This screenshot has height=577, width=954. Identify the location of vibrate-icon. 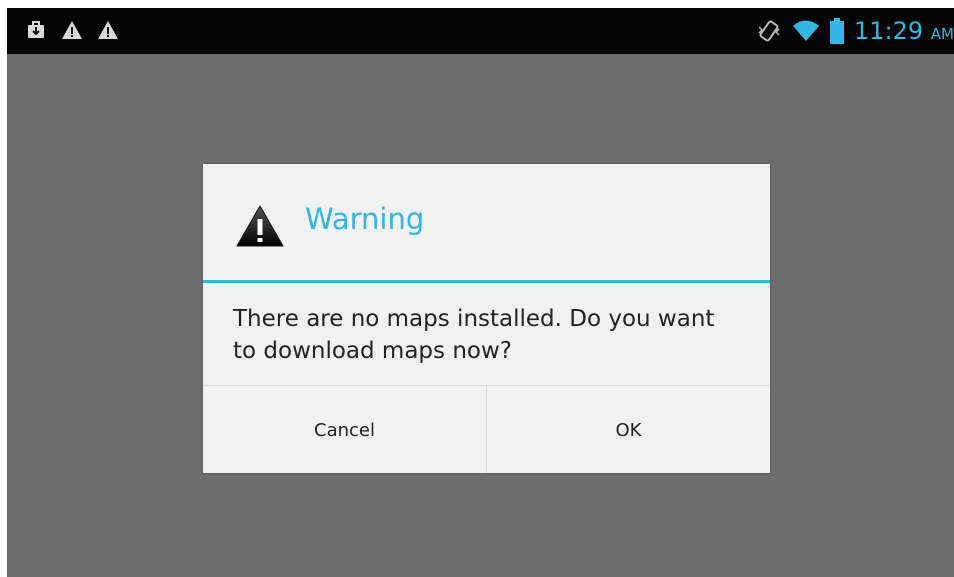
(769, 31).